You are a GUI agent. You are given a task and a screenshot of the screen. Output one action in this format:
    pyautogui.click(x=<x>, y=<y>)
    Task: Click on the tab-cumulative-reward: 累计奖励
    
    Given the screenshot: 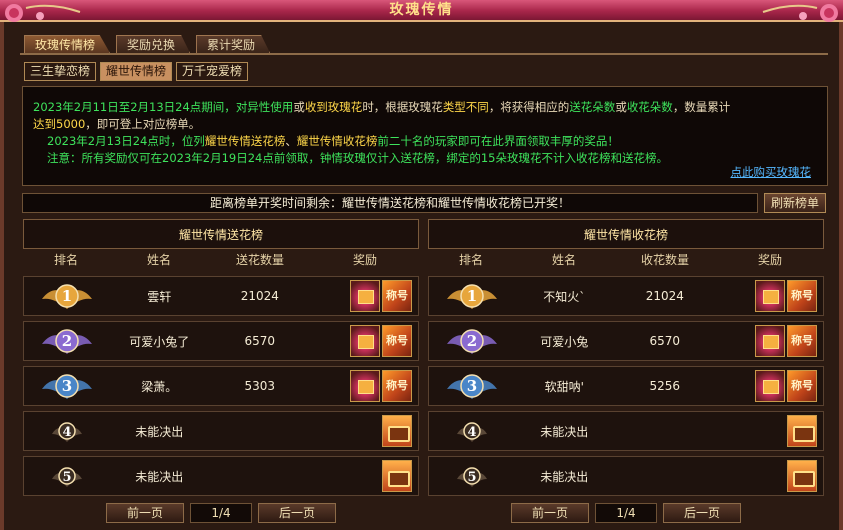 What is the action you would take?
    pyautogui.click(x=233, y=44)
    